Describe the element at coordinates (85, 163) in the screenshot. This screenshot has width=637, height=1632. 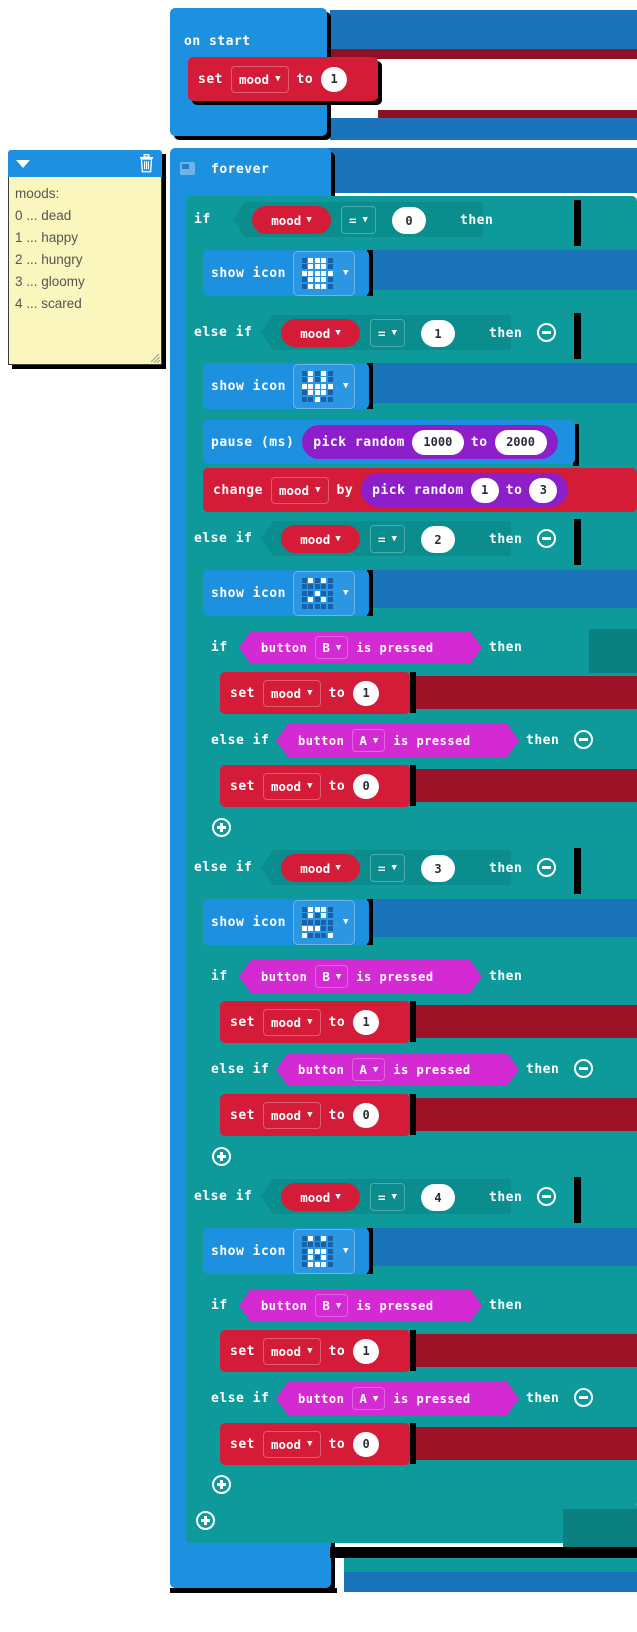
I see `comment-header` at that location.